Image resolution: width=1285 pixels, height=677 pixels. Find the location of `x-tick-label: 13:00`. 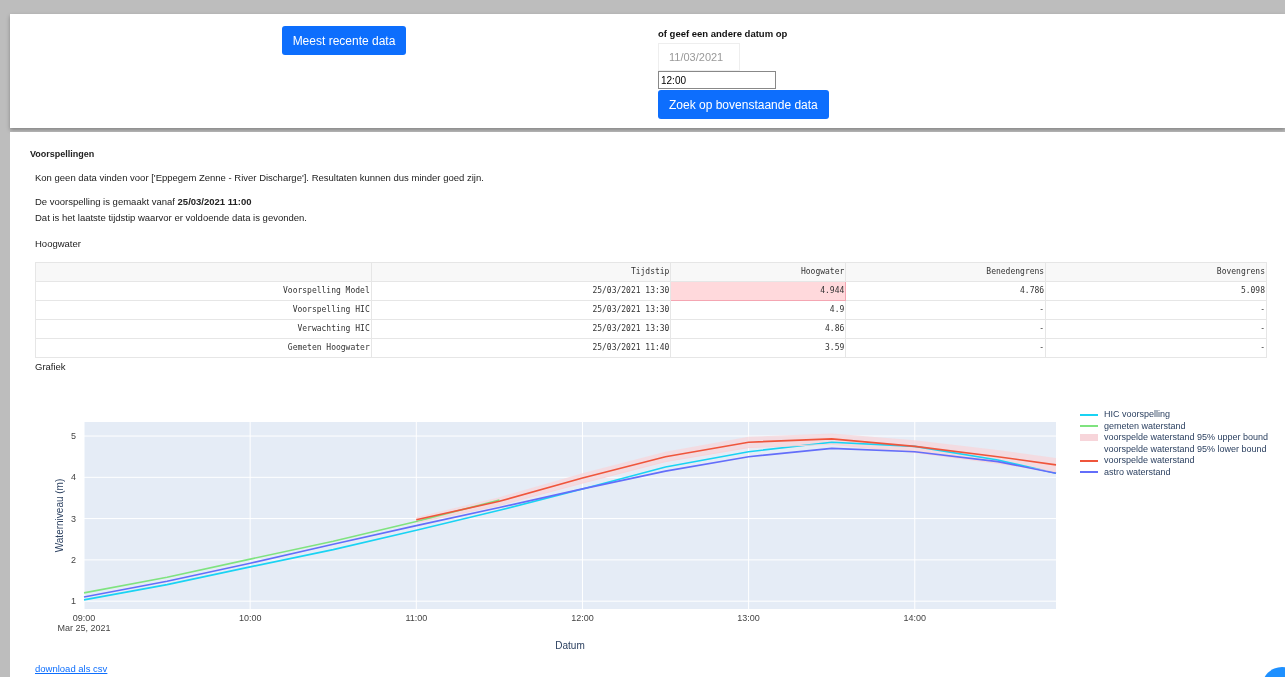

x-tick-label: 13:00 is located at coordinates (748, 617).